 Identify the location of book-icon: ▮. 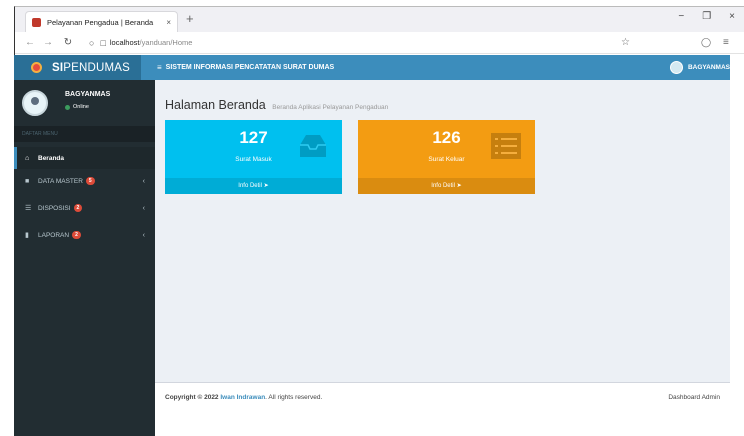
(27, 235).